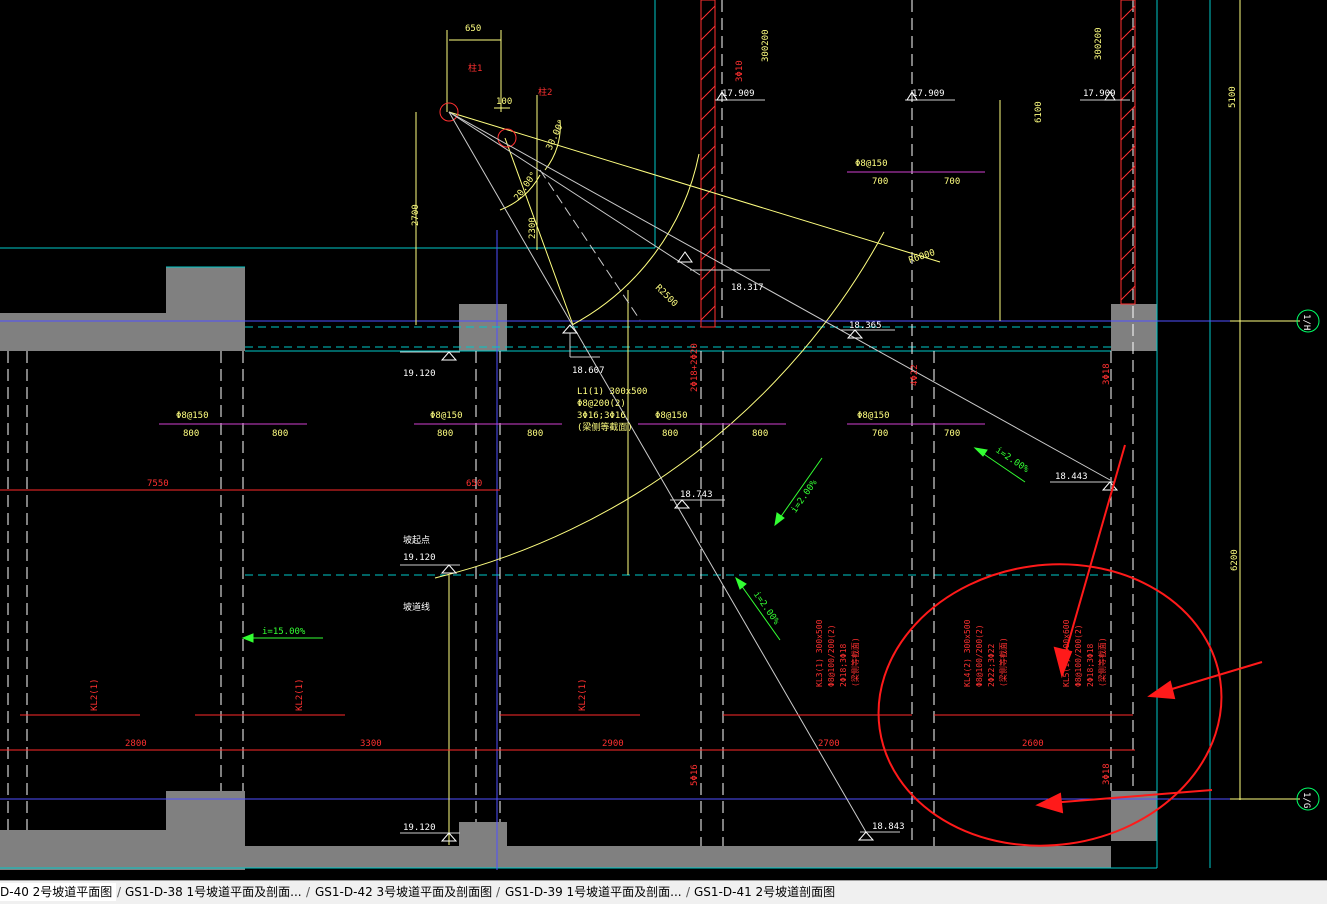 The height and width of the screenshot is (904, 1327). Describe the element at coordinates (1039, 112) in the screenshot. I see `dim-6100-vert: 6100` at that location.